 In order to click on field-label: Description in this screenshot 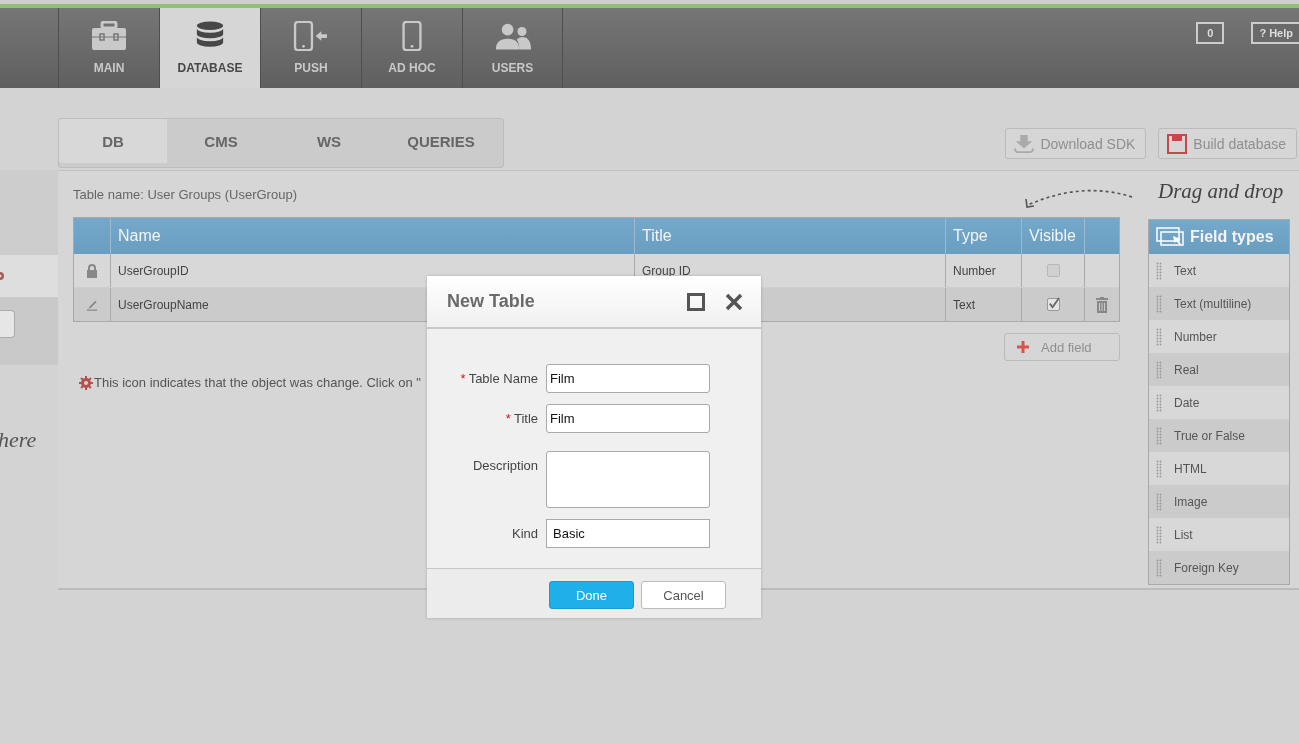, I will do `click(504, 465)`.